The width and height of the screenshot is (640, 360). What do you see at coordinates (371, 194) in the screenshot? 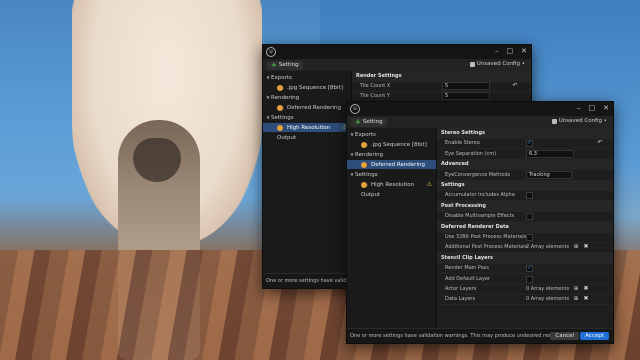
I see `tree-item-label: Output` at bounding box center [371, 194].